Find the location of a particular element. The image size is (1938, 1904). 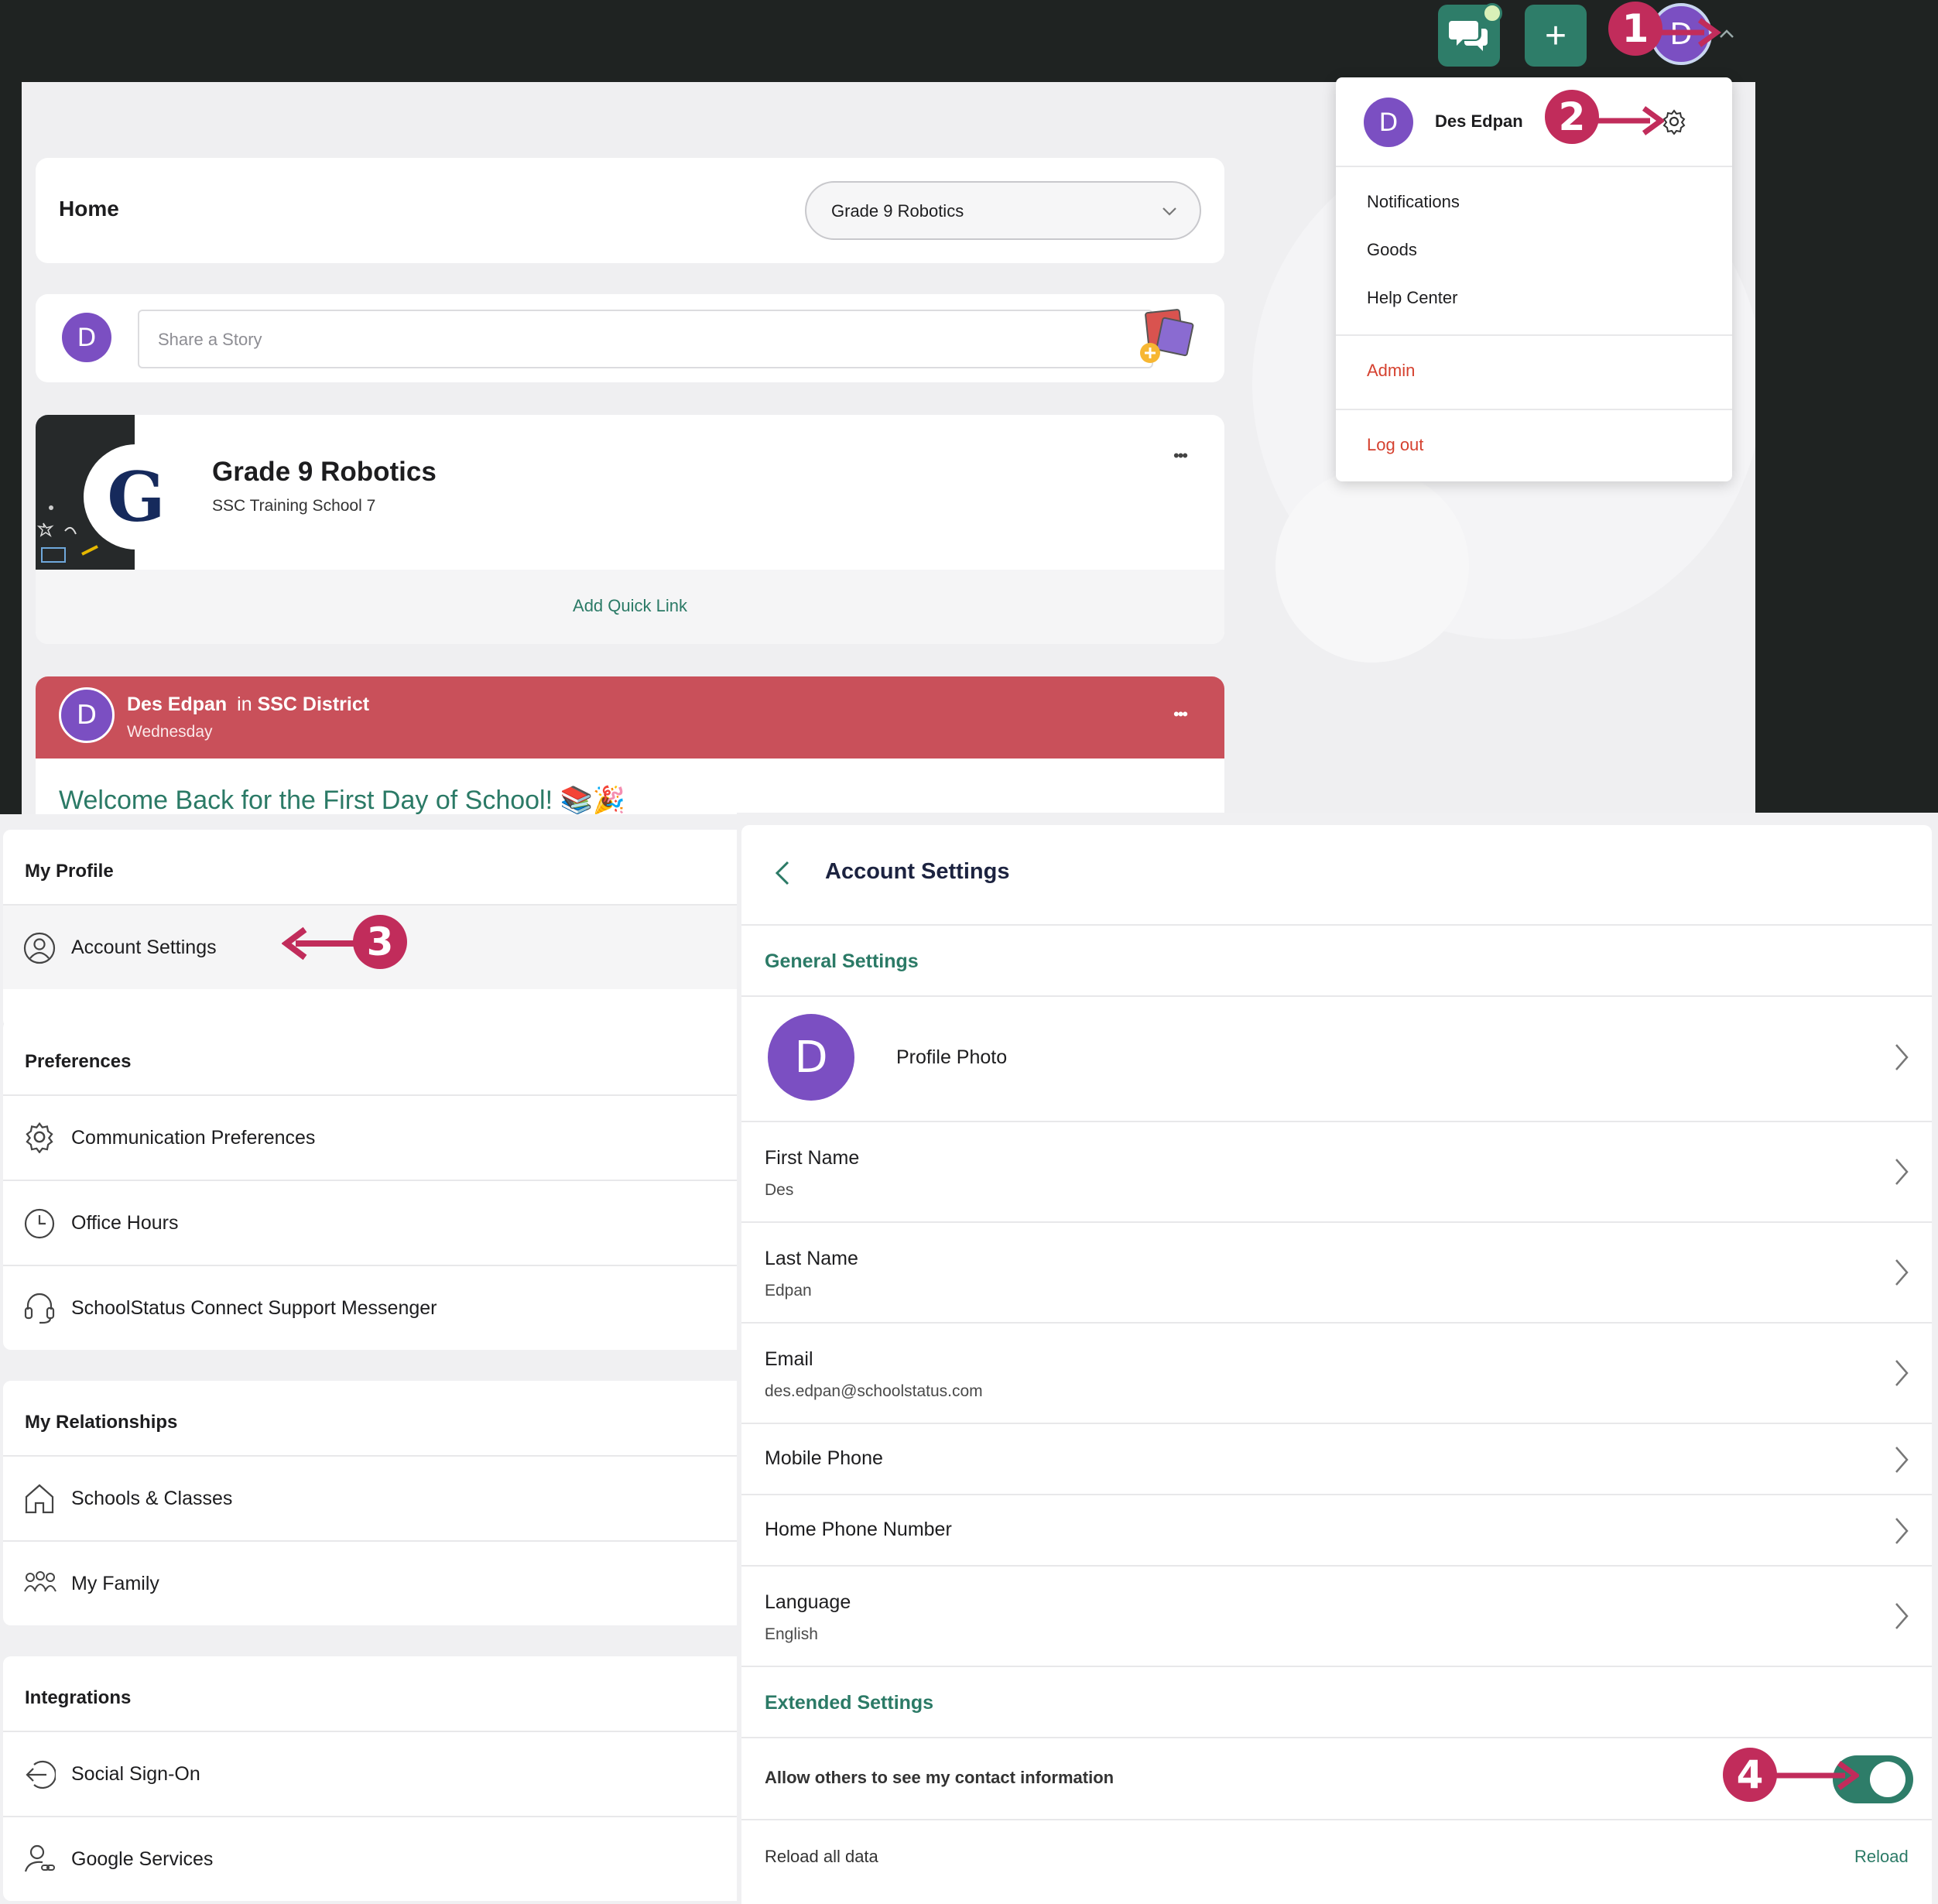

post-author: Des Edpan is located at coordinates (177, 704).